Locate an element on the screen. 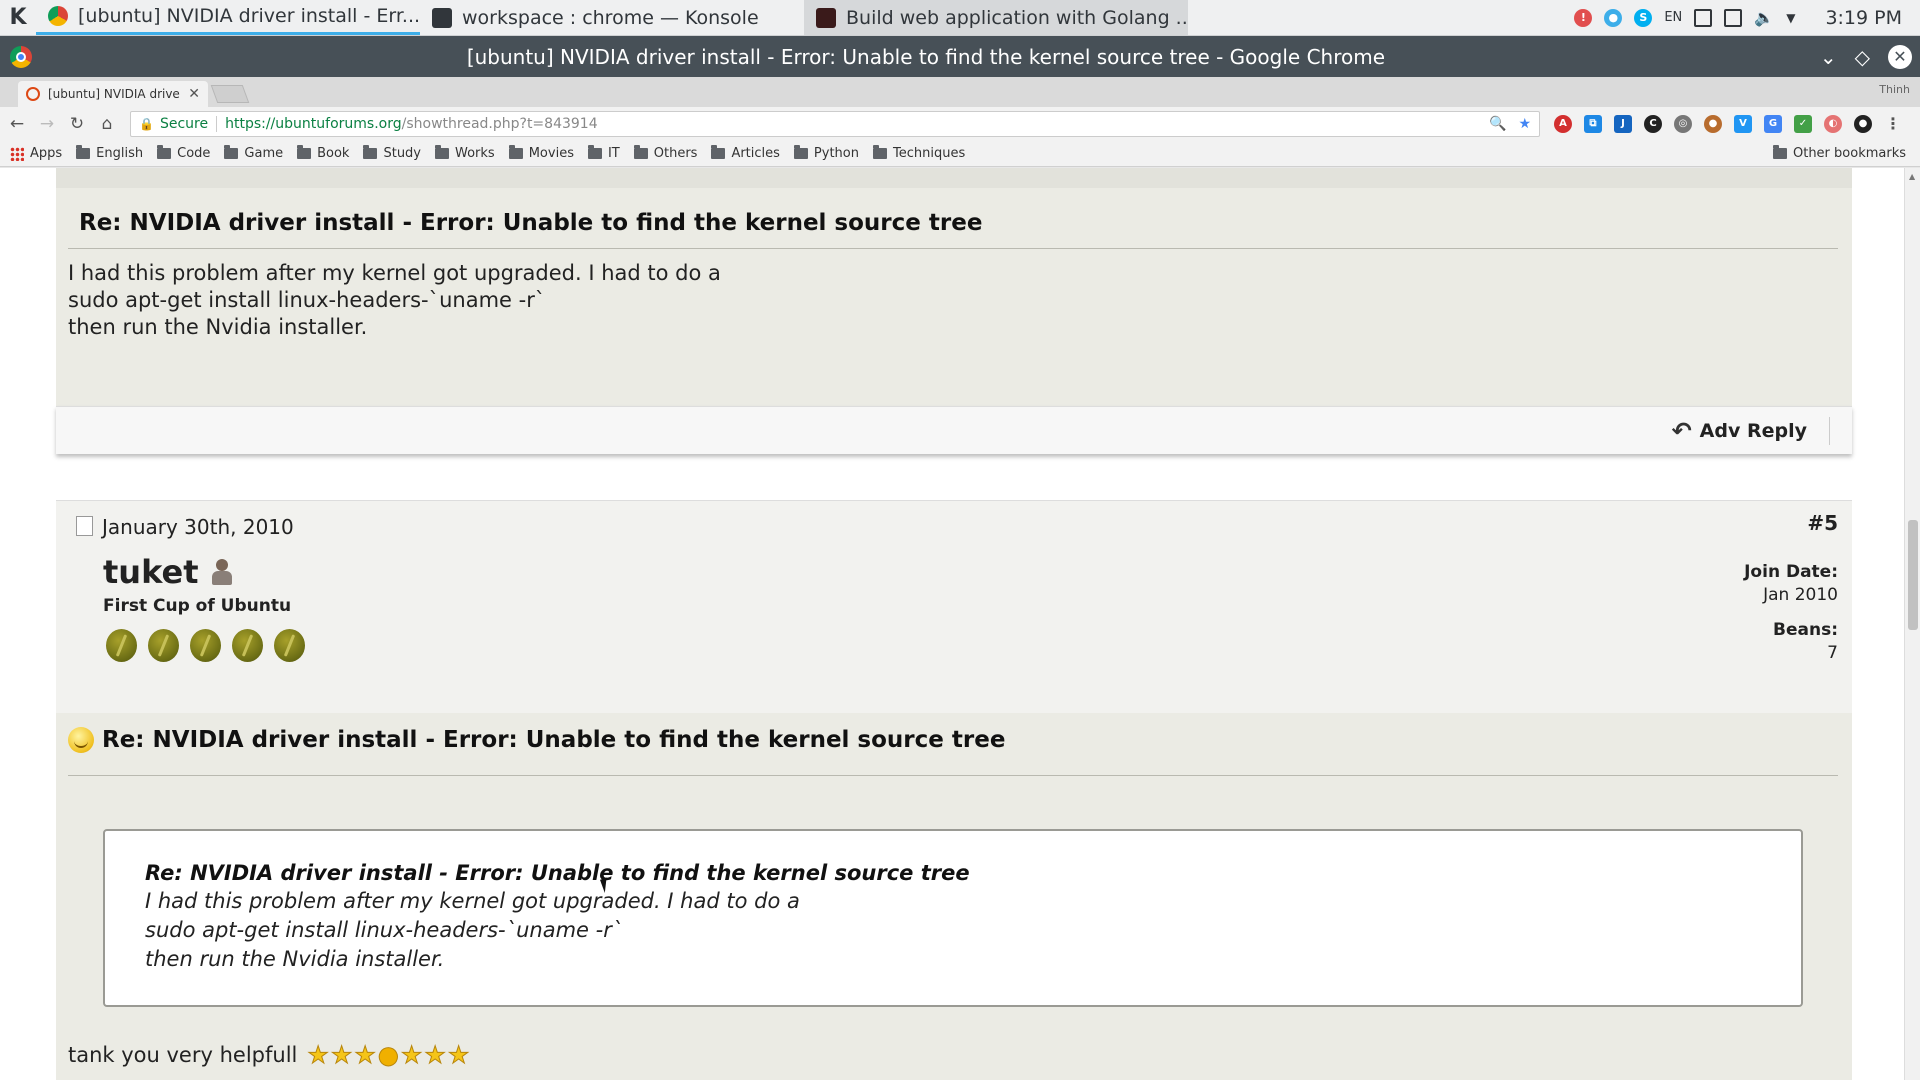 The height and width of the screenshot is (1080, 1920). other-bookmarks: Other bookmarks is located at coordinates (1846, 153).